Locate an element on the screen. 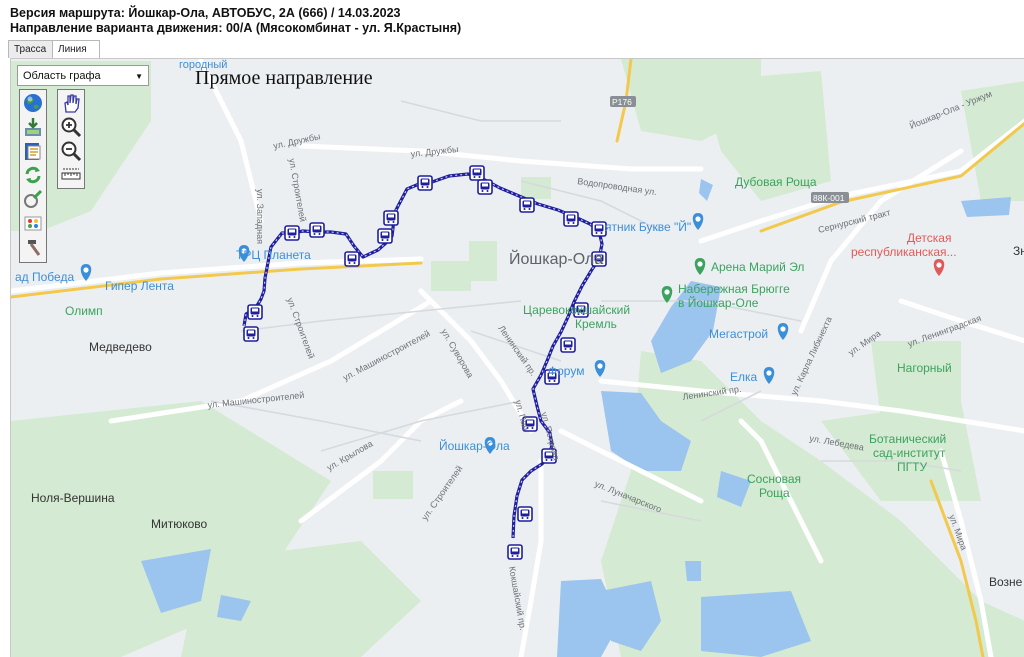 This screenshot has width=1024, height=657. map-label-botanic3: ПГТУ is located at coordinates (912, 467).